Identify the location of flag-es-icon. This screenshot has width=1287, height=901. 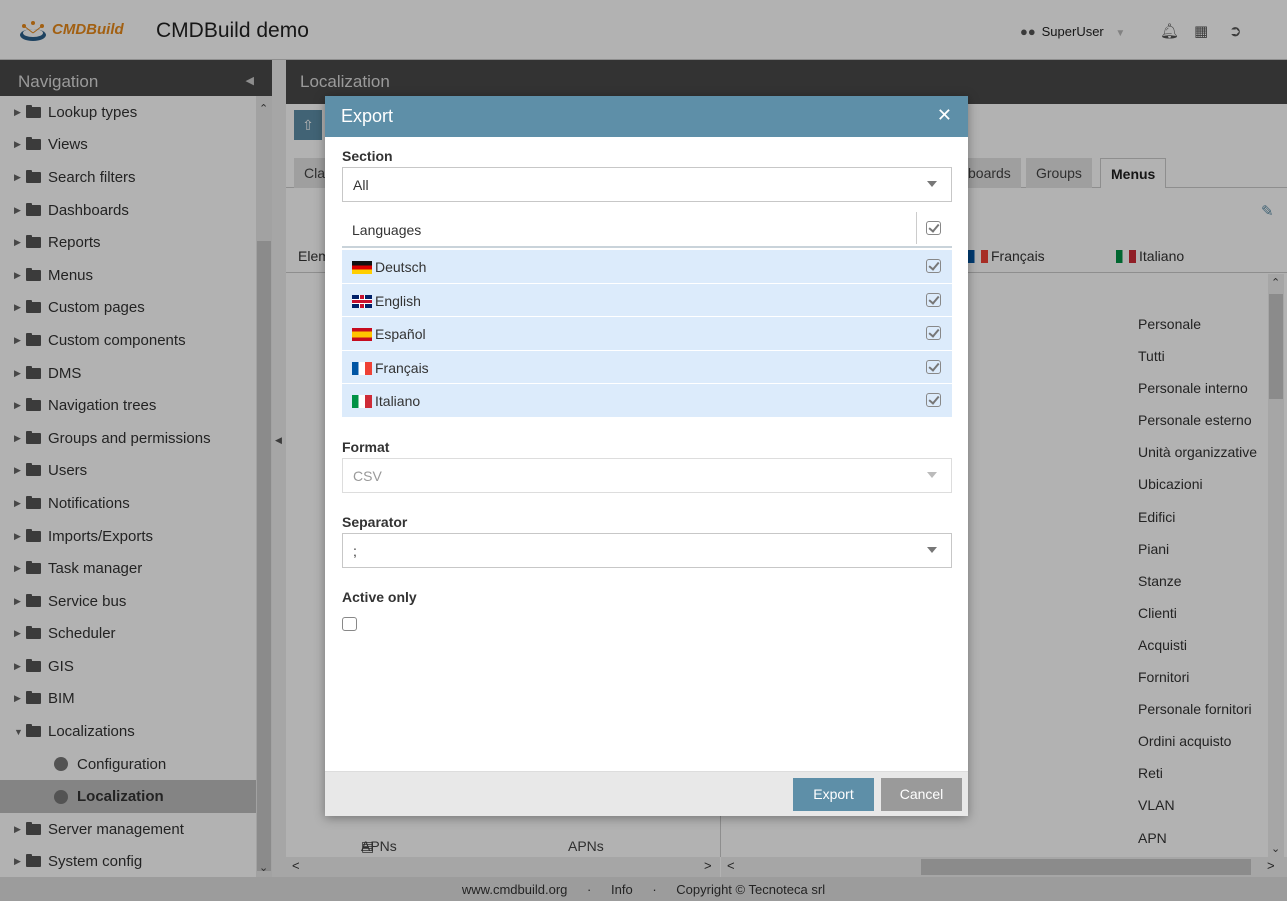
(362, 334).